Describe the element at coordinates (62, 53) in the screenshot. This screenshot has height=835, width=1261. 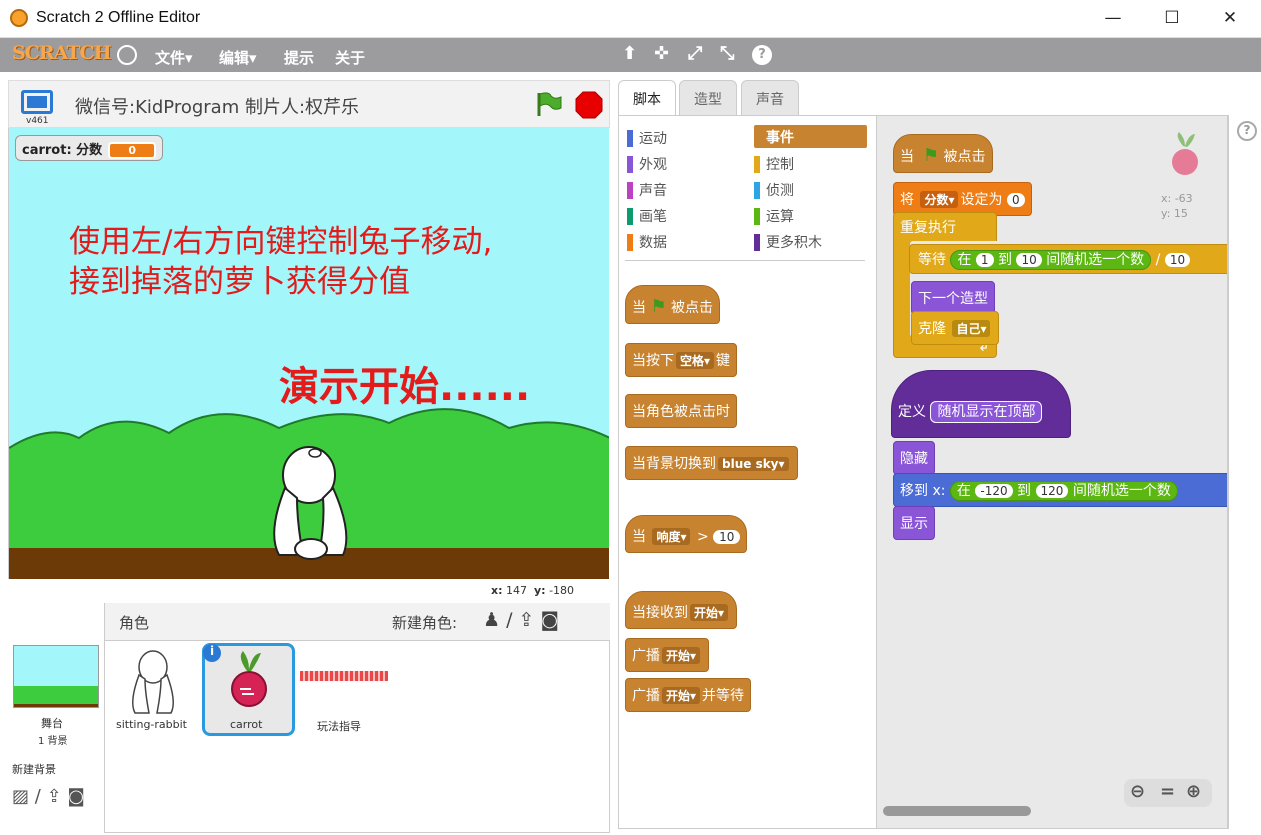
I see `scratch-logo: SCRATCH` at that location.